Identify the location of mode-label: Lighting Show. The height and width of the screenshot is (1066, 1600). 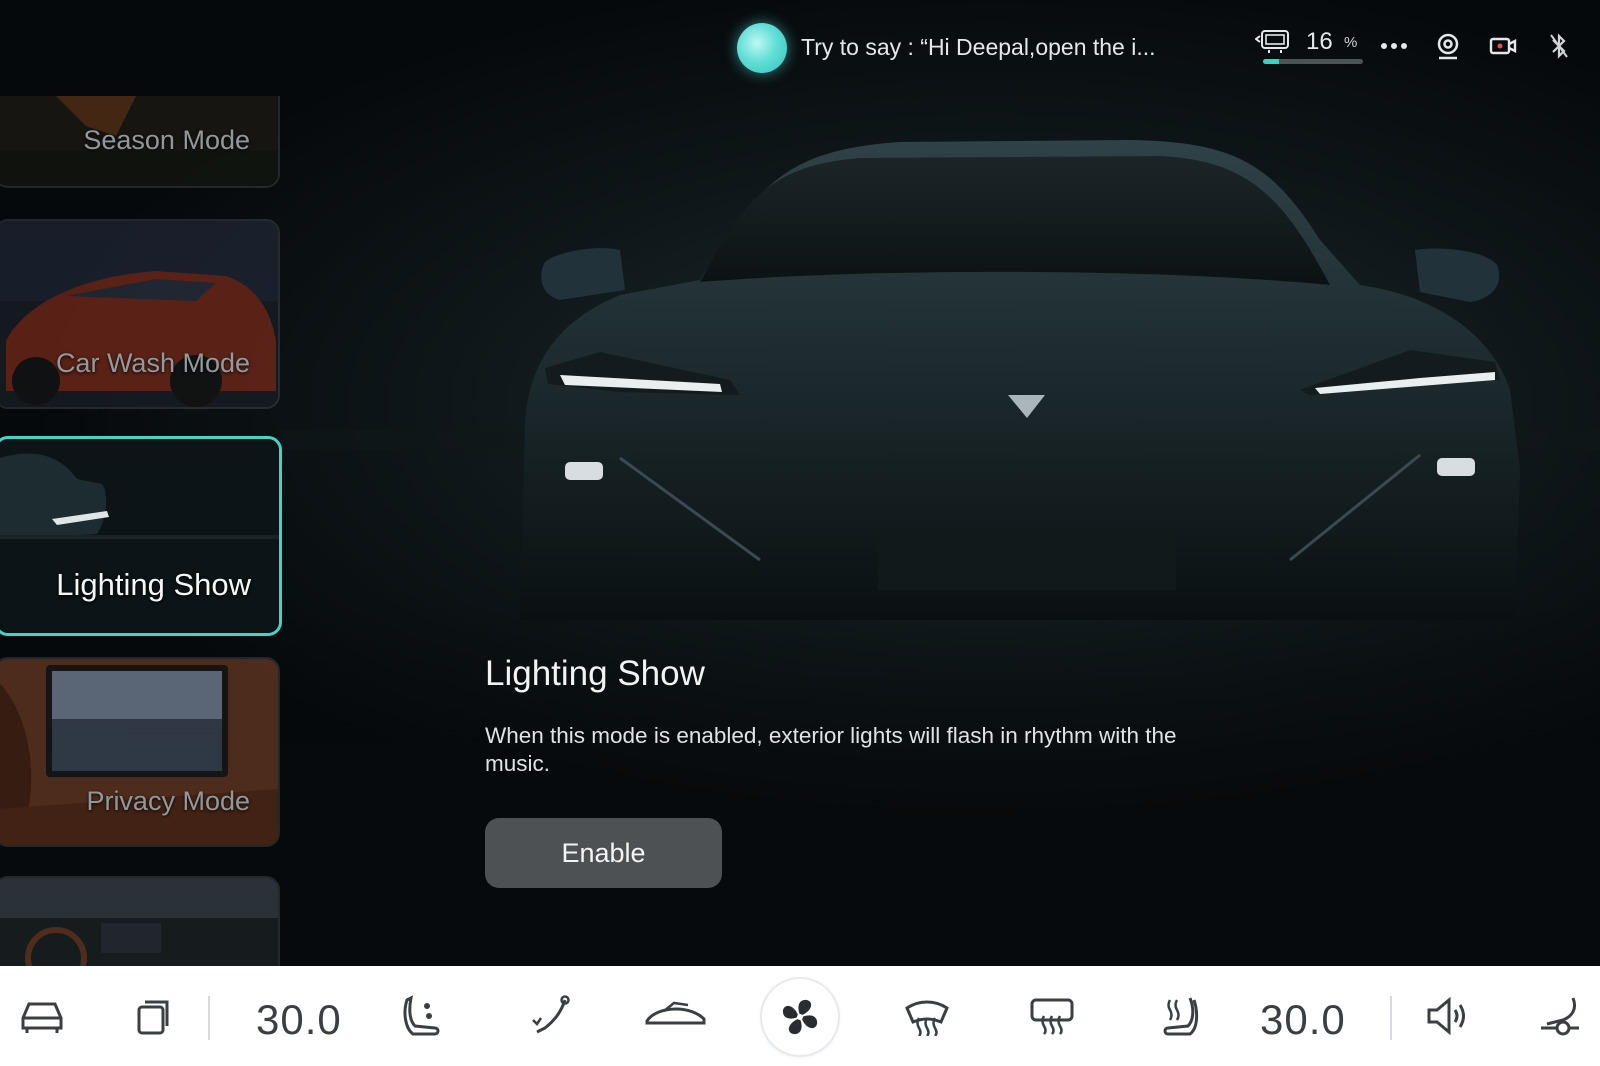
(153, 584).